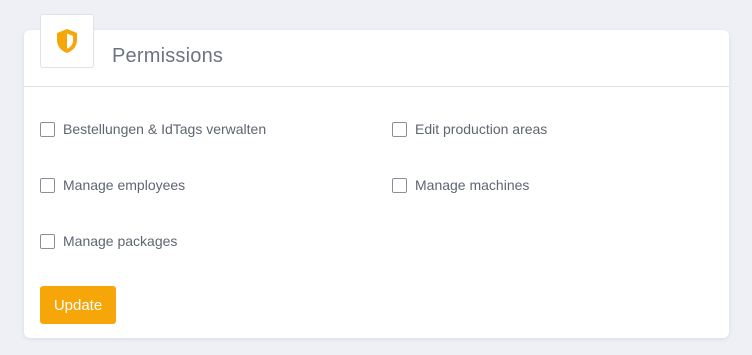 This screenshot has width=752, height=355. Describe the element at coordinates (124, 185) in the screenshot. I see `permission-label: Manage employees` at that location.